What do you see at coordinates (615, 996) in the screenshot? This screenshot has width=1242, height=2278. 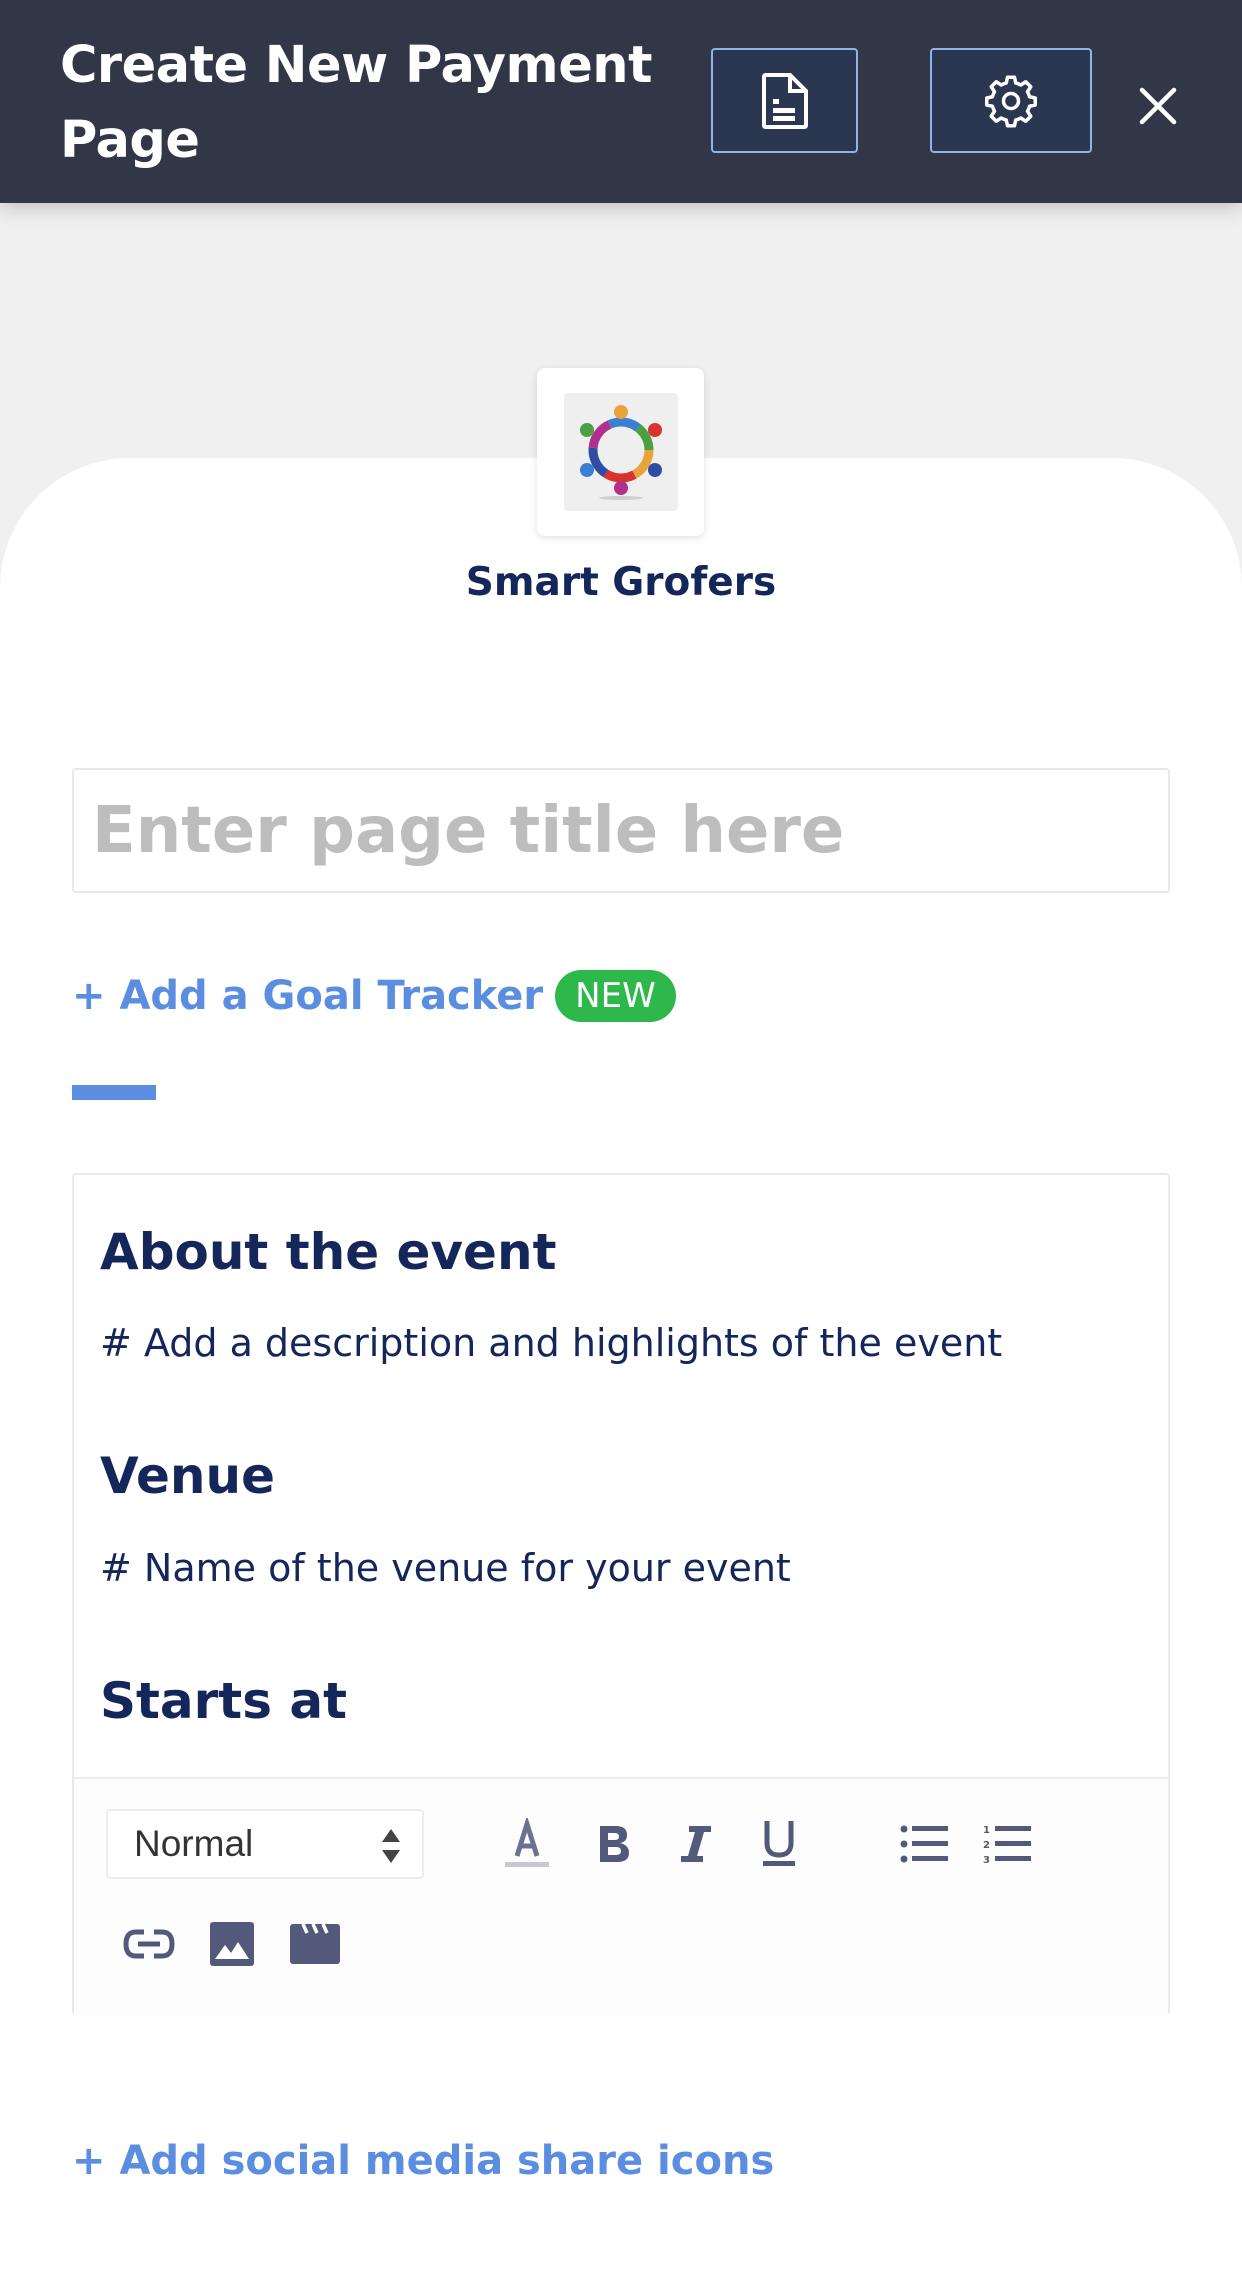 I see `new-badge: NEW` at bounding box center [615, 996].